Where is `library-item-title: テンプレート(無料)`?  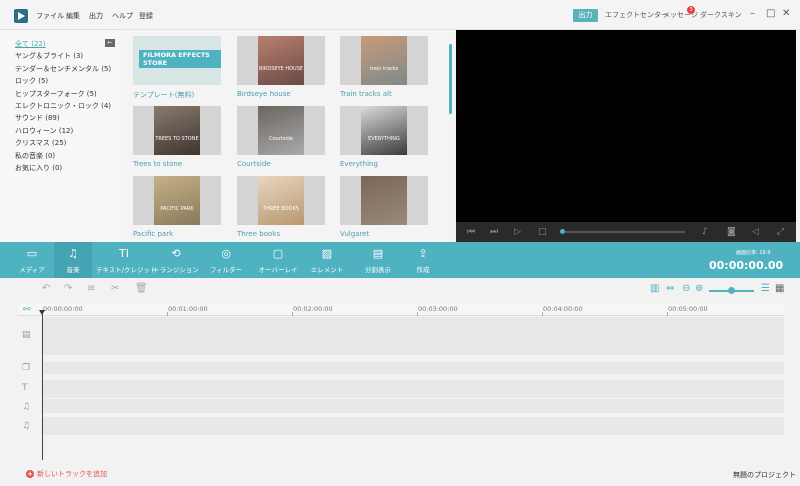 library-item-title: テンプレート(無料) is located at coordinates (164, 95).